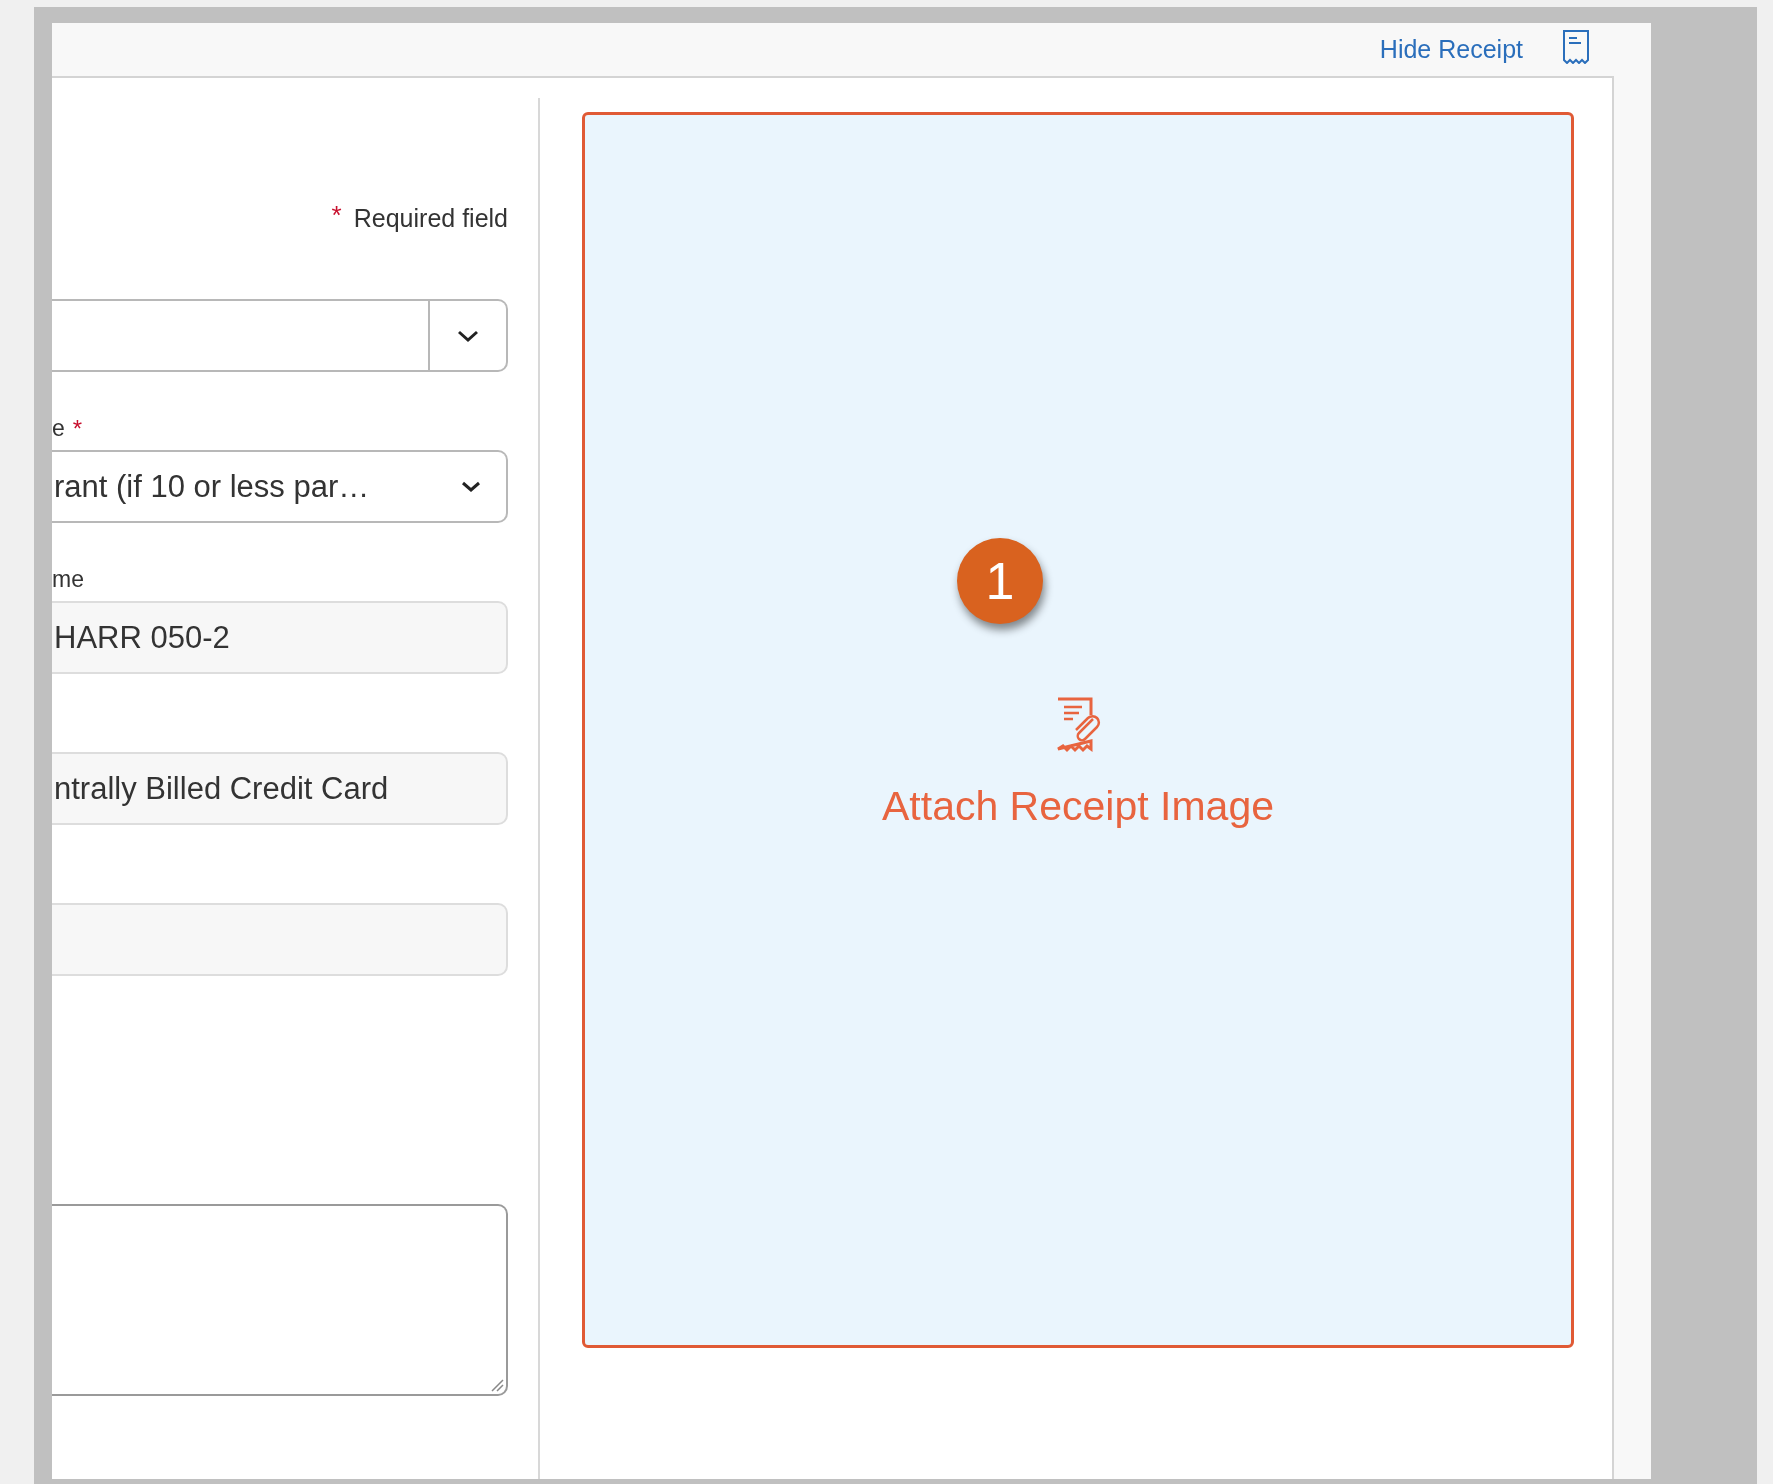 The width and height of the screenshot is (1773, 1484). What do you see at coordinates (1000, 581) in the screenshot?
I see `step-badge: 1` at bounding box center [1000, 581].